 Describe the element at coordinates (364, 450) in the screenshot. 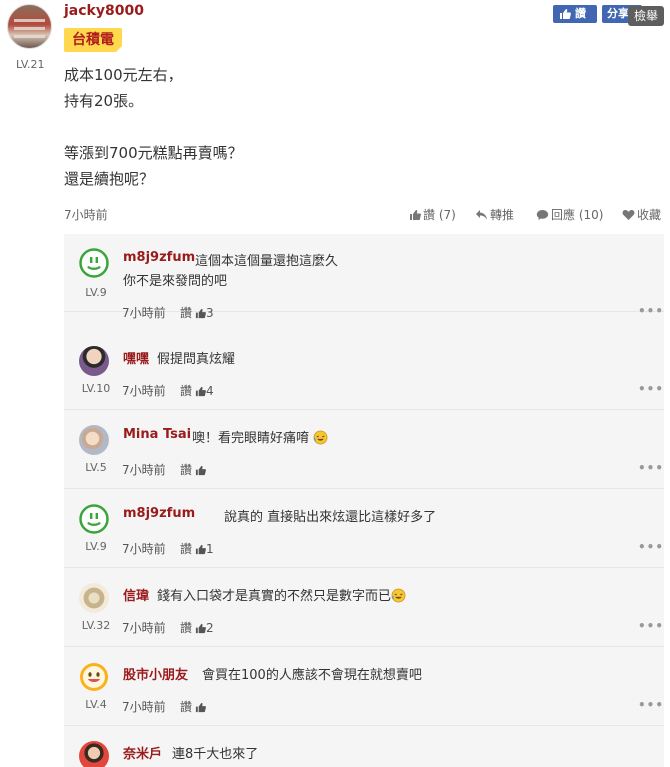

I see `comment-item: LV.5 Mina Tsai 噢！看完眼睛好痛唷 7小時前 讚 •••` at that location.